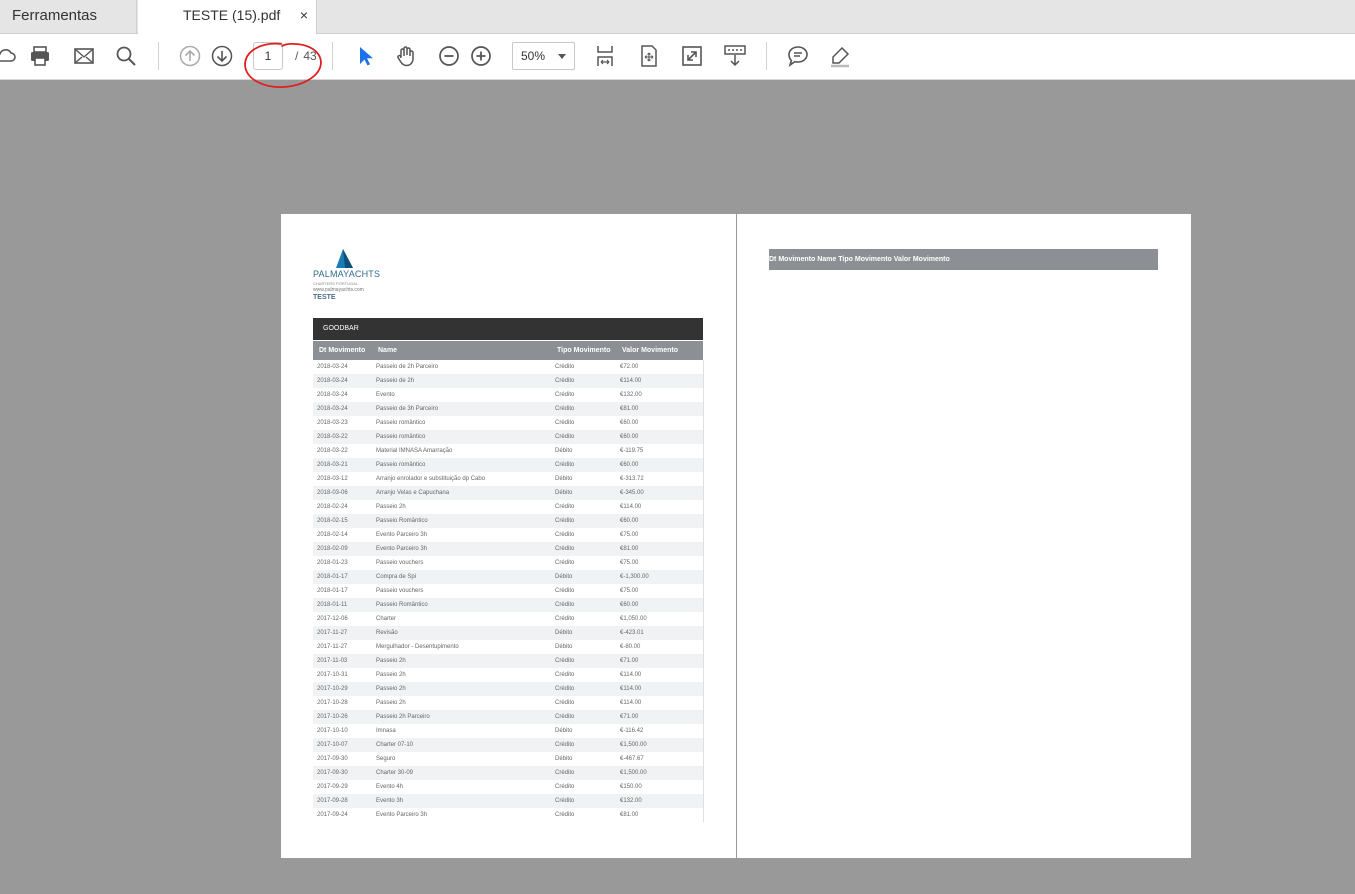  What do you see at coordinates (402, 815) in the screenshot?
I see `name-cell: Evento Parceiro 3h` at bounding box center [402, 815].